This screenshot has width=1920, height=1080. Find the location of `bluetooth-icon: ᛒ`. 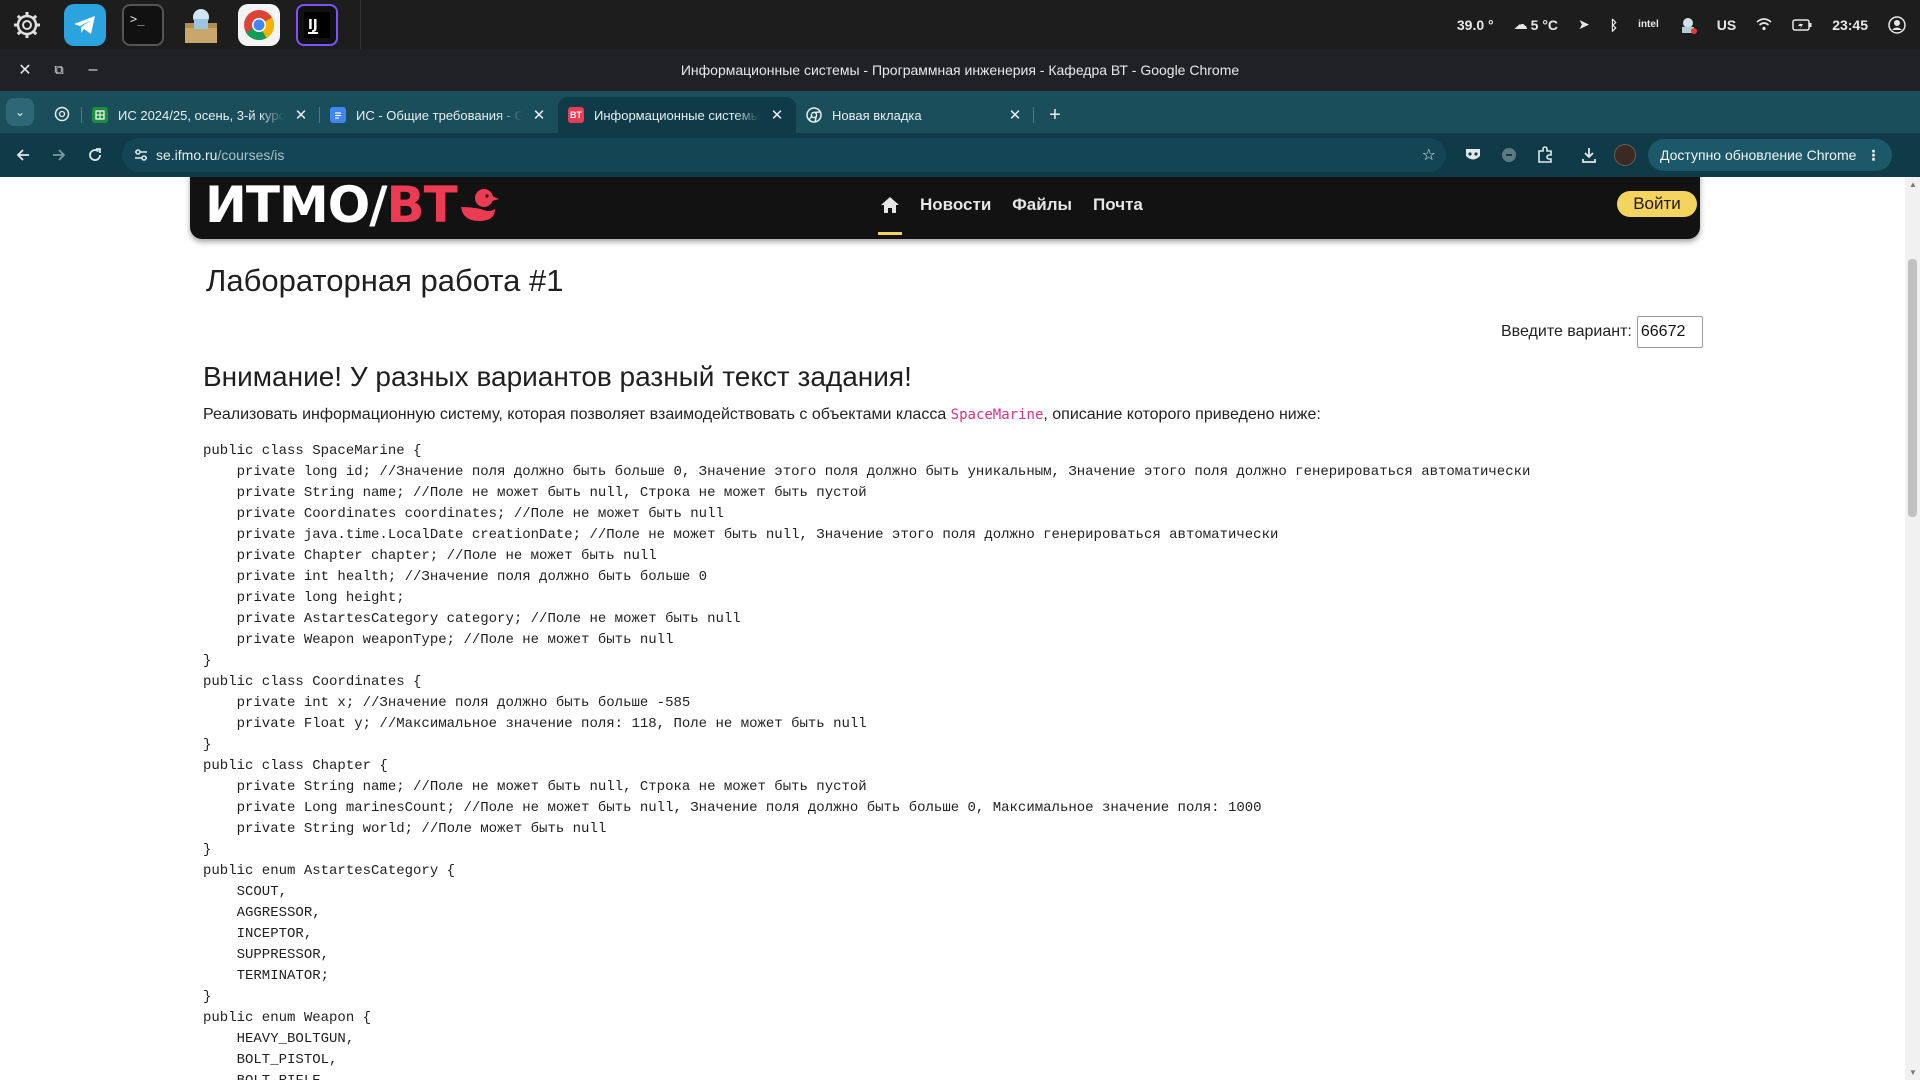

bluetooth-icon: ᛒ is located at coordinates (1614, 25).